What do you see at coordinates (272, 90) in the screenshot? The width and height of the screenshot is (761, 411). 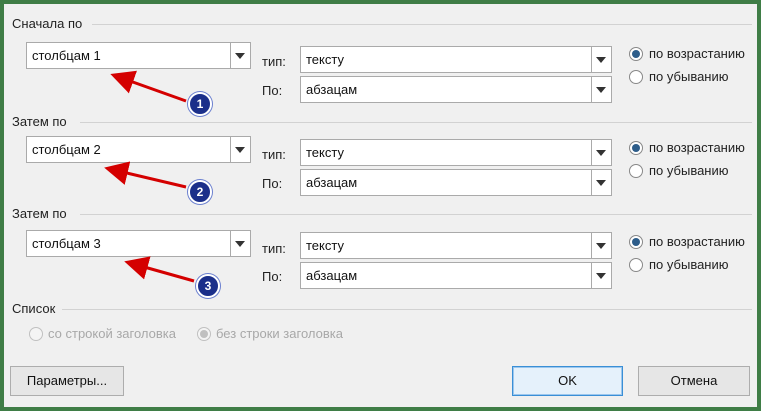 I see `by-label-1: По:` at bounding box center [272, 90].